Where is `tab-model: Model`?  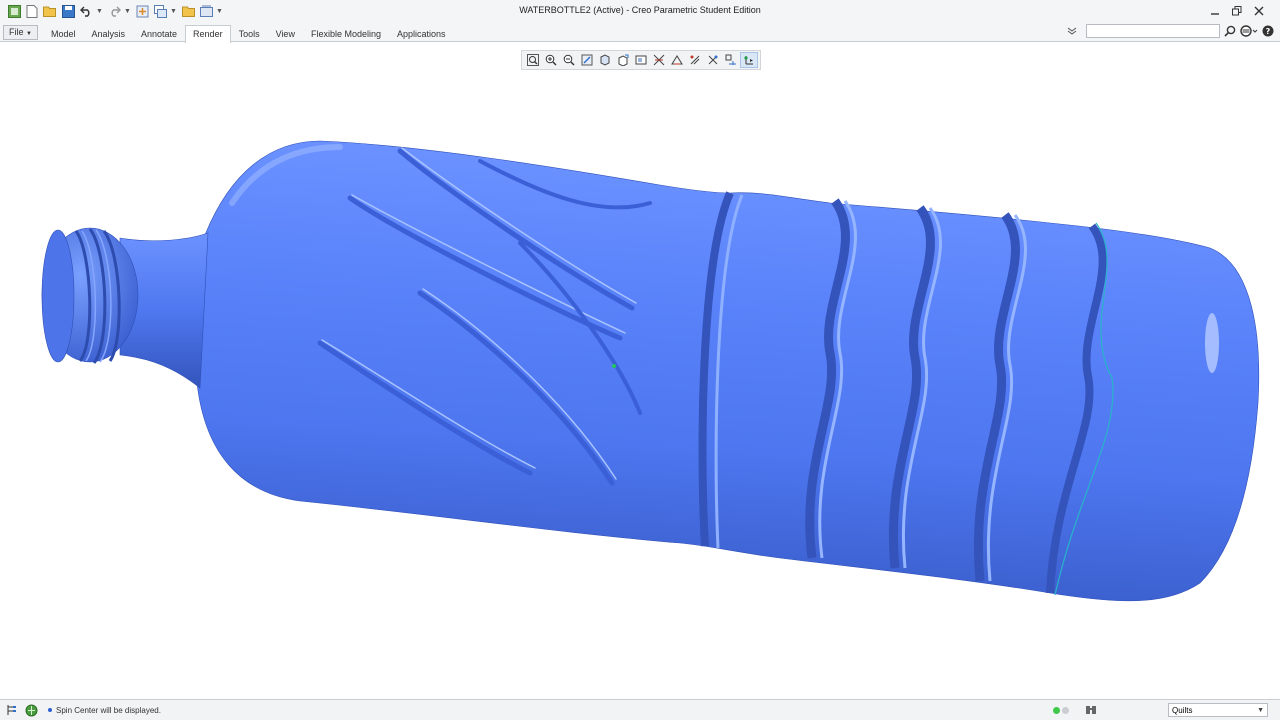
tab-model: Model is located at coordinates (63, 33).